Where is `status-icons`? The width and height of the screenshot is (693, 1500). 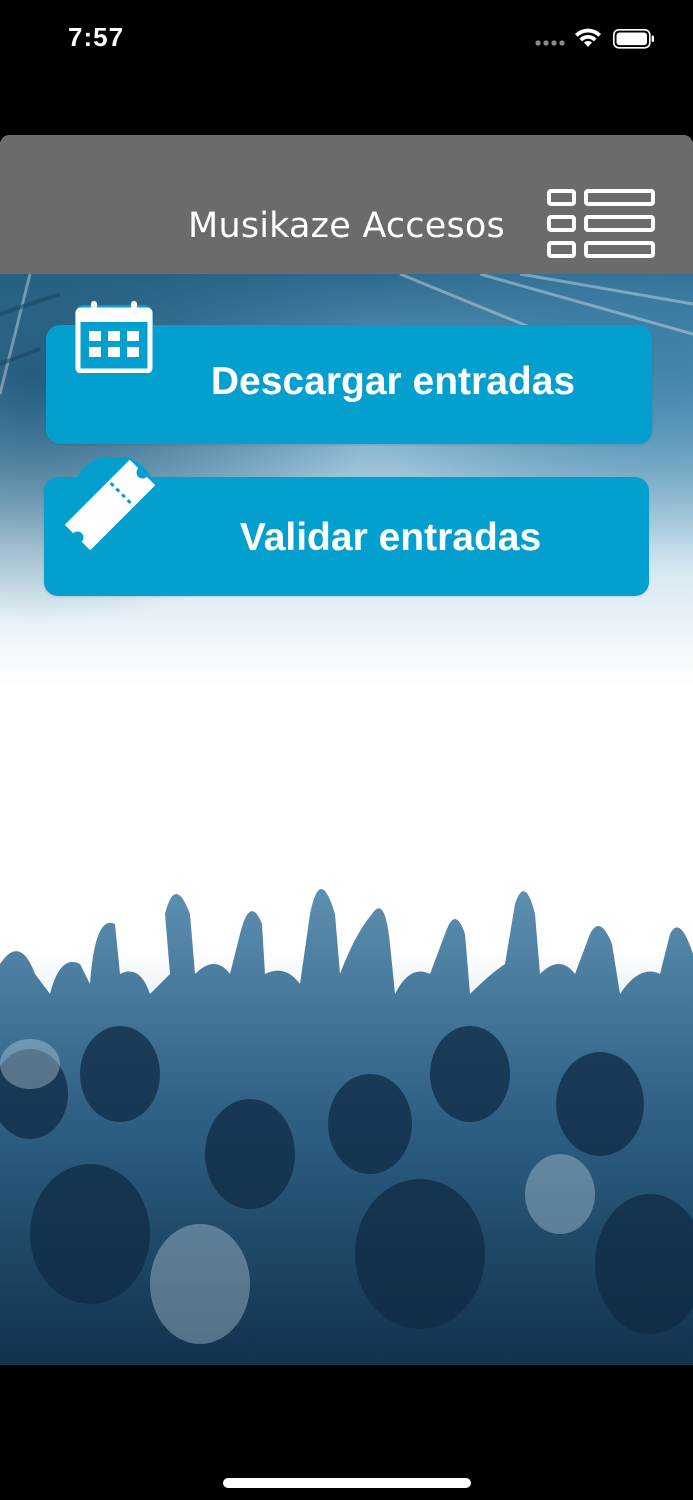
status-icons is located at coordinates (594, 38).